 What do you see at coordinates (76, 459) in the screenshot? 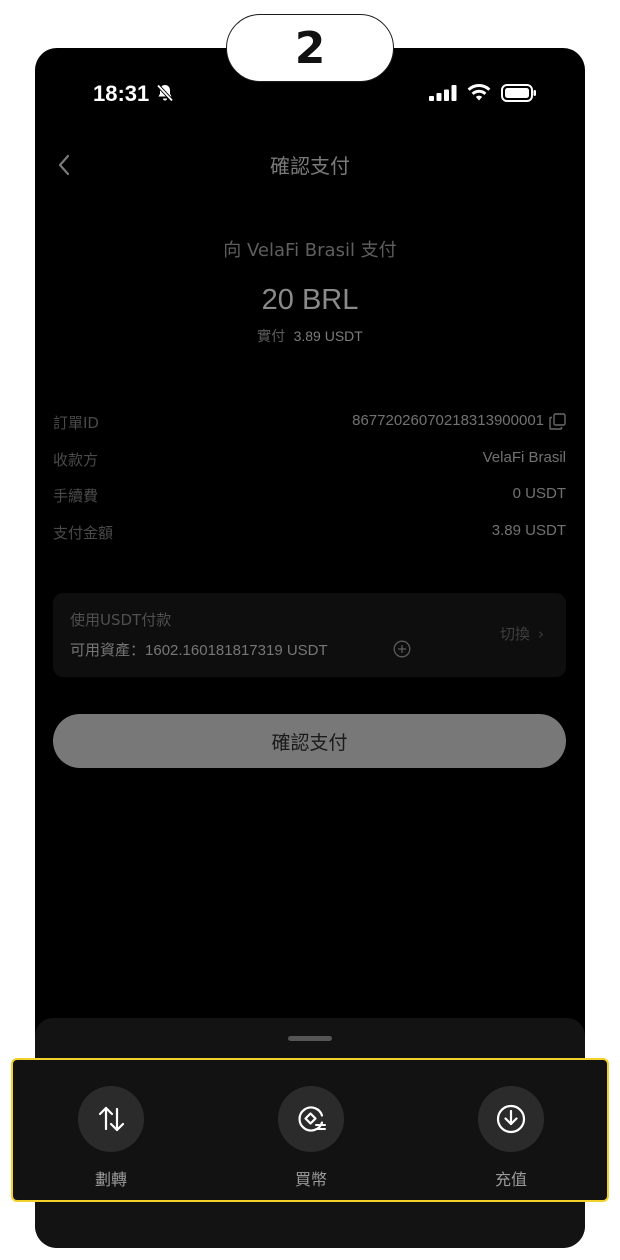
I see `detail-label: 收款方` at bounding box center [76, 459].